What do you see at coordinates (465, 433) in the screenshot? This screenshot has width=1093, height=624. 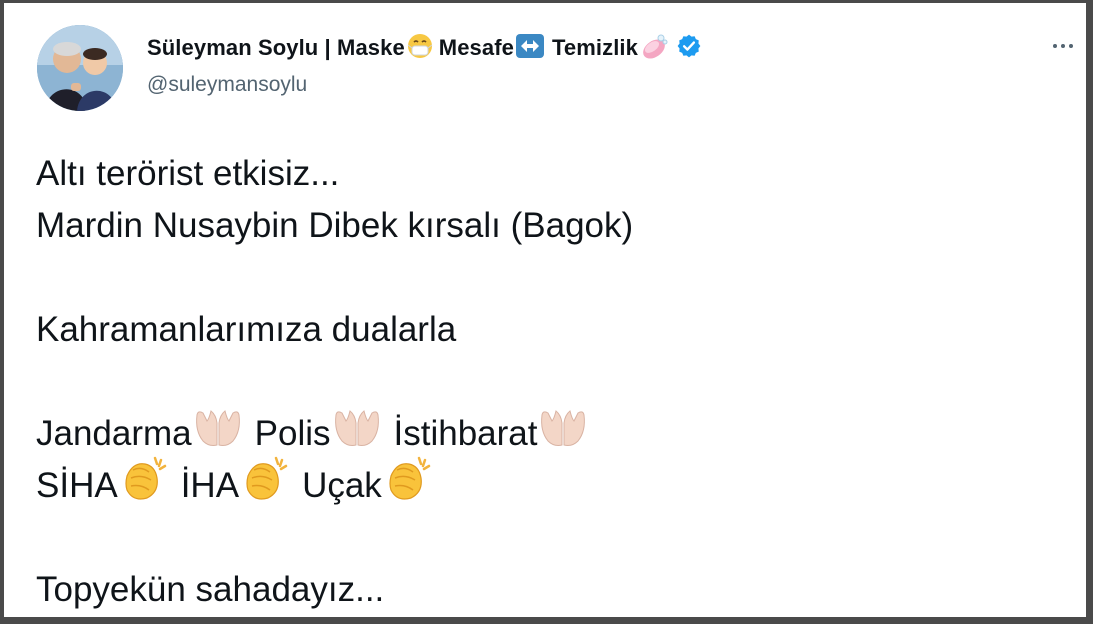 I see `word-istihbarat: İstihbarat` at bounding box center [465, 433].